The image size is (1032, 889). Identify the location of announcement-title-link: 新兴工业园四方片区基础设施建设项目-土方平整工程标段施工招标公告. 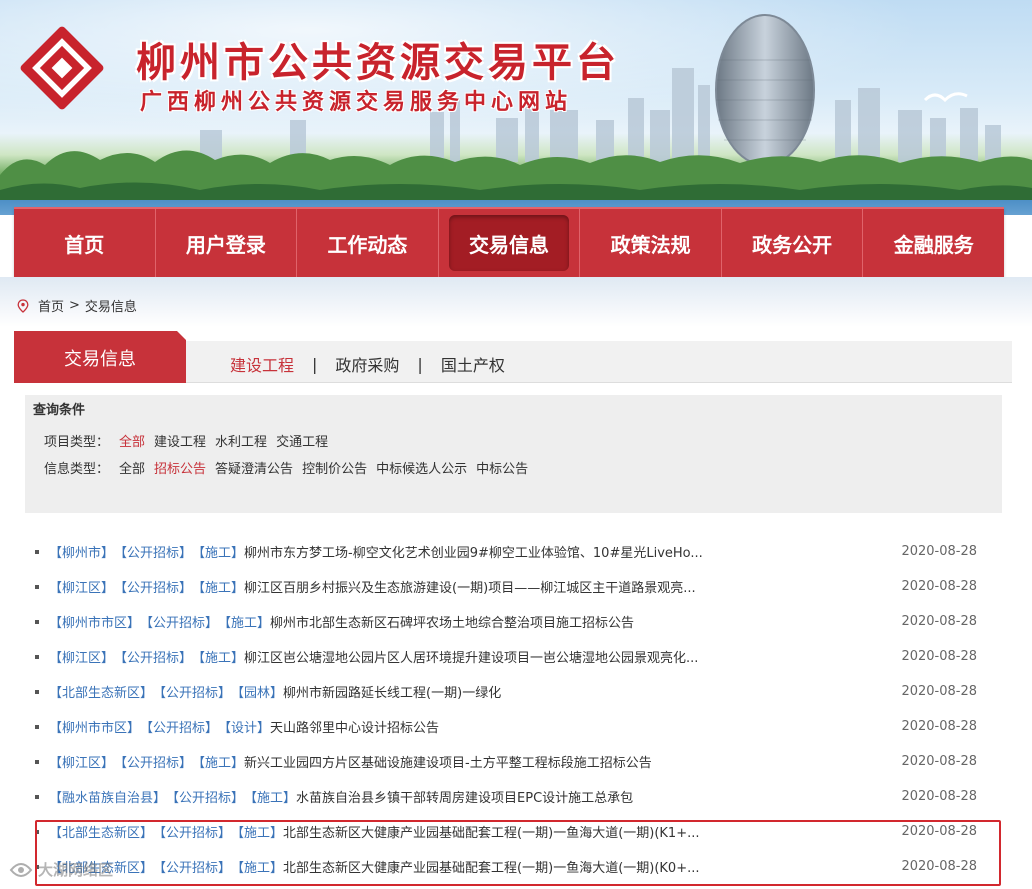
(448, 761).